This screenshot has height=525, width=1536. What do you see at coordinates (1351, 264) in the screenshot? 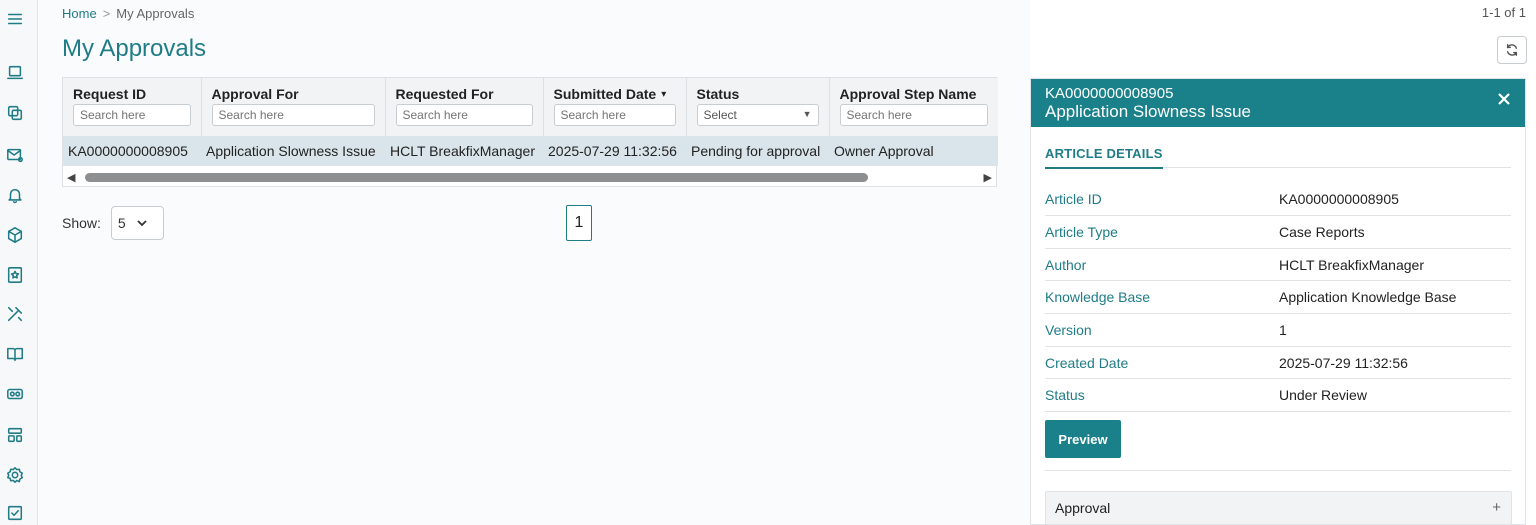
I see `detail-value: HCLT BreakfixManager` at bounding box center [1351, 264].